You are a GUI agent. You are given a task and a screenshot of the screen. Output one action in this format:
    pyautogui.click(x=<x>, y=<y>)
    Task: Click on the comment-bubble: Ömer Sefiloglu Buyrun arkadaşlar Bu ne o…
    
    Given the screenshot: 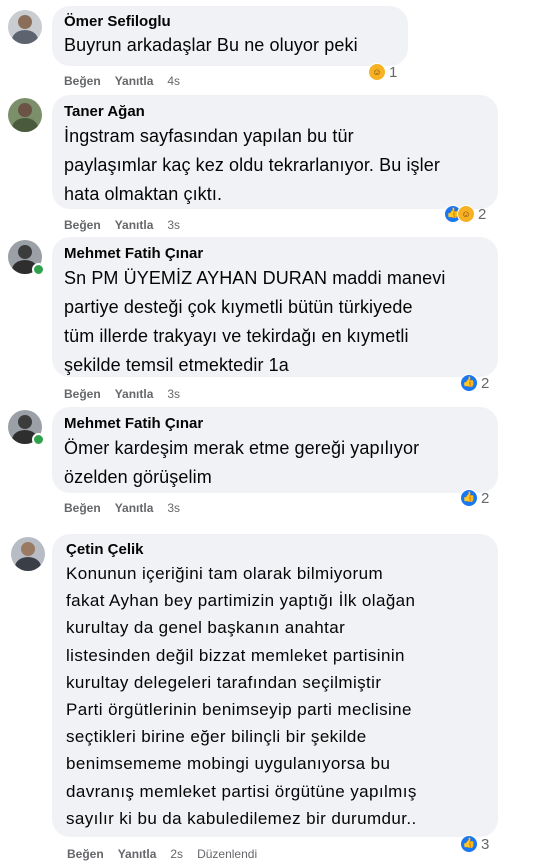 What is the action you would take?
    pyautogui.click(x=230, y=36)
    